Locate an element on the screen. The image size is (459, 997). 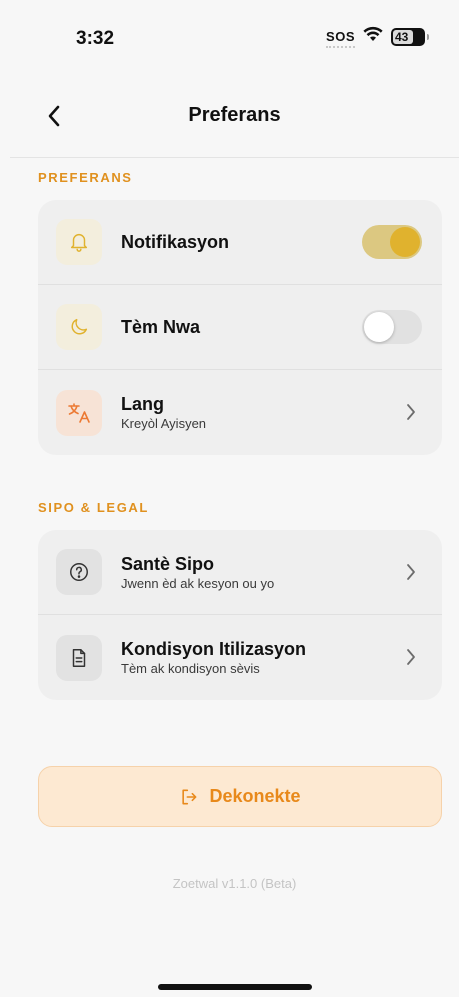
row-dark-theme: Tèm Nwa is located at coordinates (240, 327).